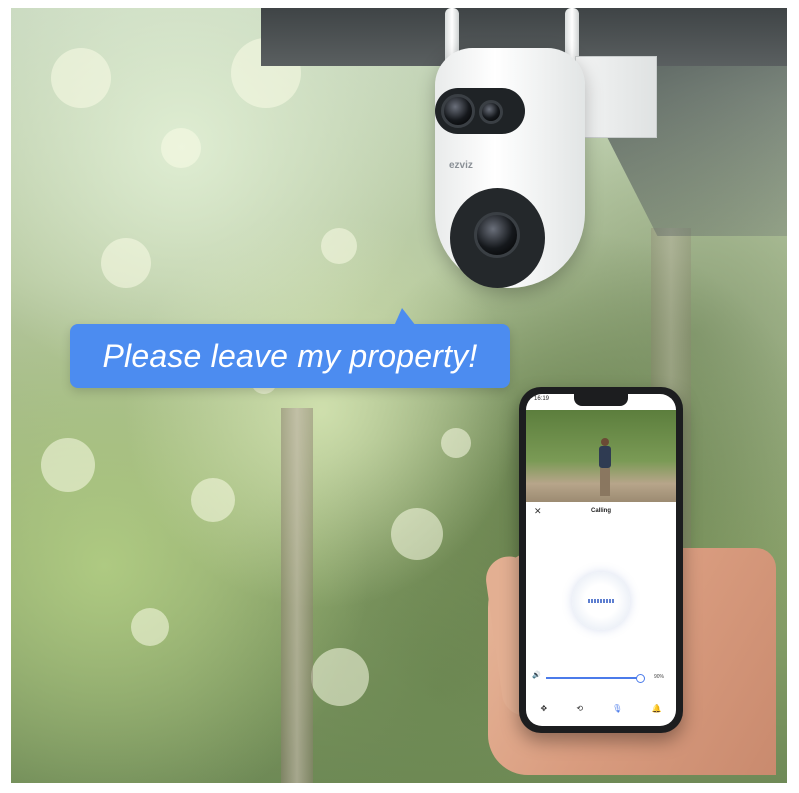 The image size is (799, 793). Describe the element at coordinates (659, 677) in the screenshot. I see `volume-percent: 90%` at that location.